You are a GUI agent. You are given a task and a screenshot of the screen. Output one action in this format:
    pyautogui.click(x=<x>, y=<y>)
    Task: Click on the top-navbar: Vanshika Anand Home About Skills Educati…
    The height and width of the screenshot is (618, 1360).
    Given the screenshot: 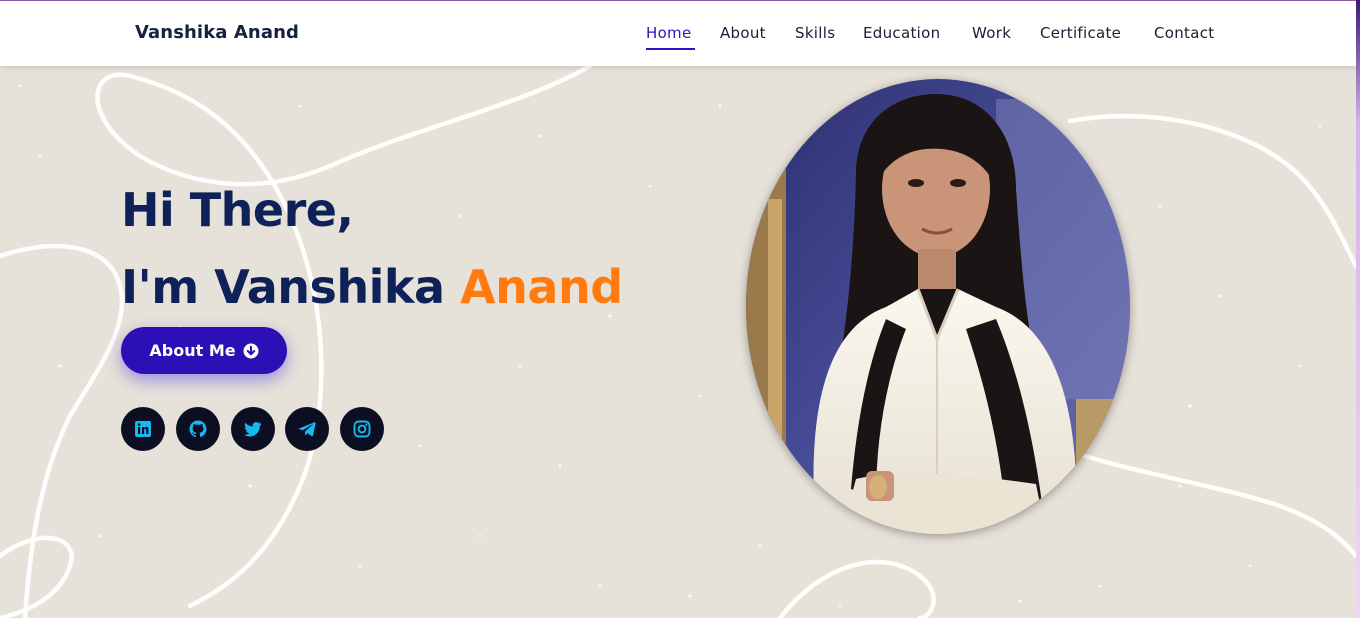 What is the action you would take?
    pyautogui.click(x=678, y=33)
    